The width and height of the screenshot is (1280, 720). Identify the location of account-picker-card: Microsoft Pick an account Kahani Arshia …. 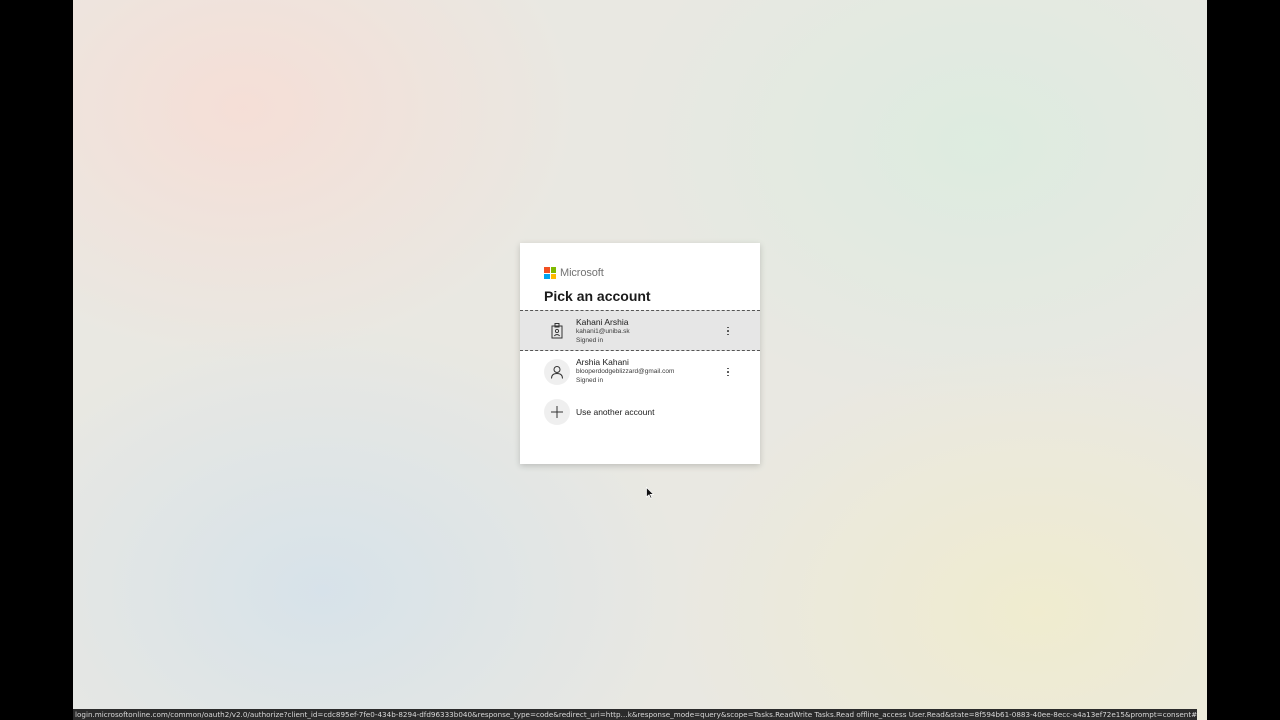
(640, 353).